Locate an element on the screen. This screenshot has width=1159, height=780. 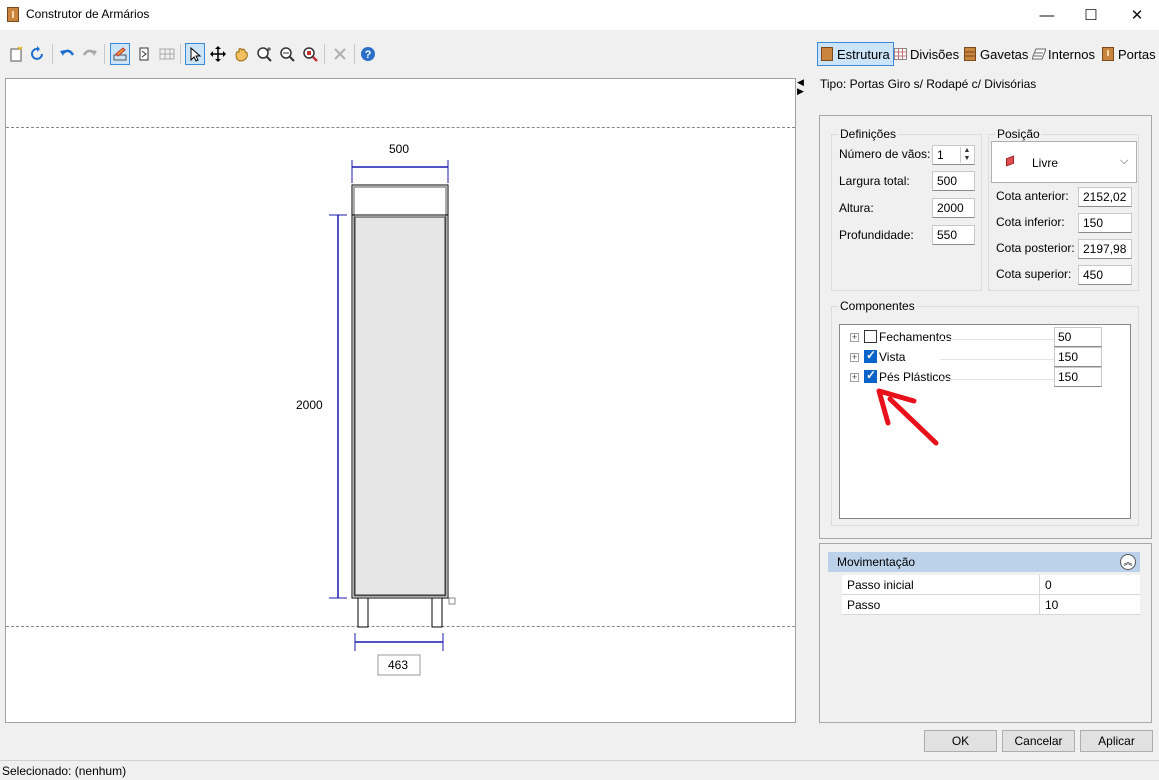
num-vaos-stepper: 1 ▲ ▼ is located at coordinates (953, 155).